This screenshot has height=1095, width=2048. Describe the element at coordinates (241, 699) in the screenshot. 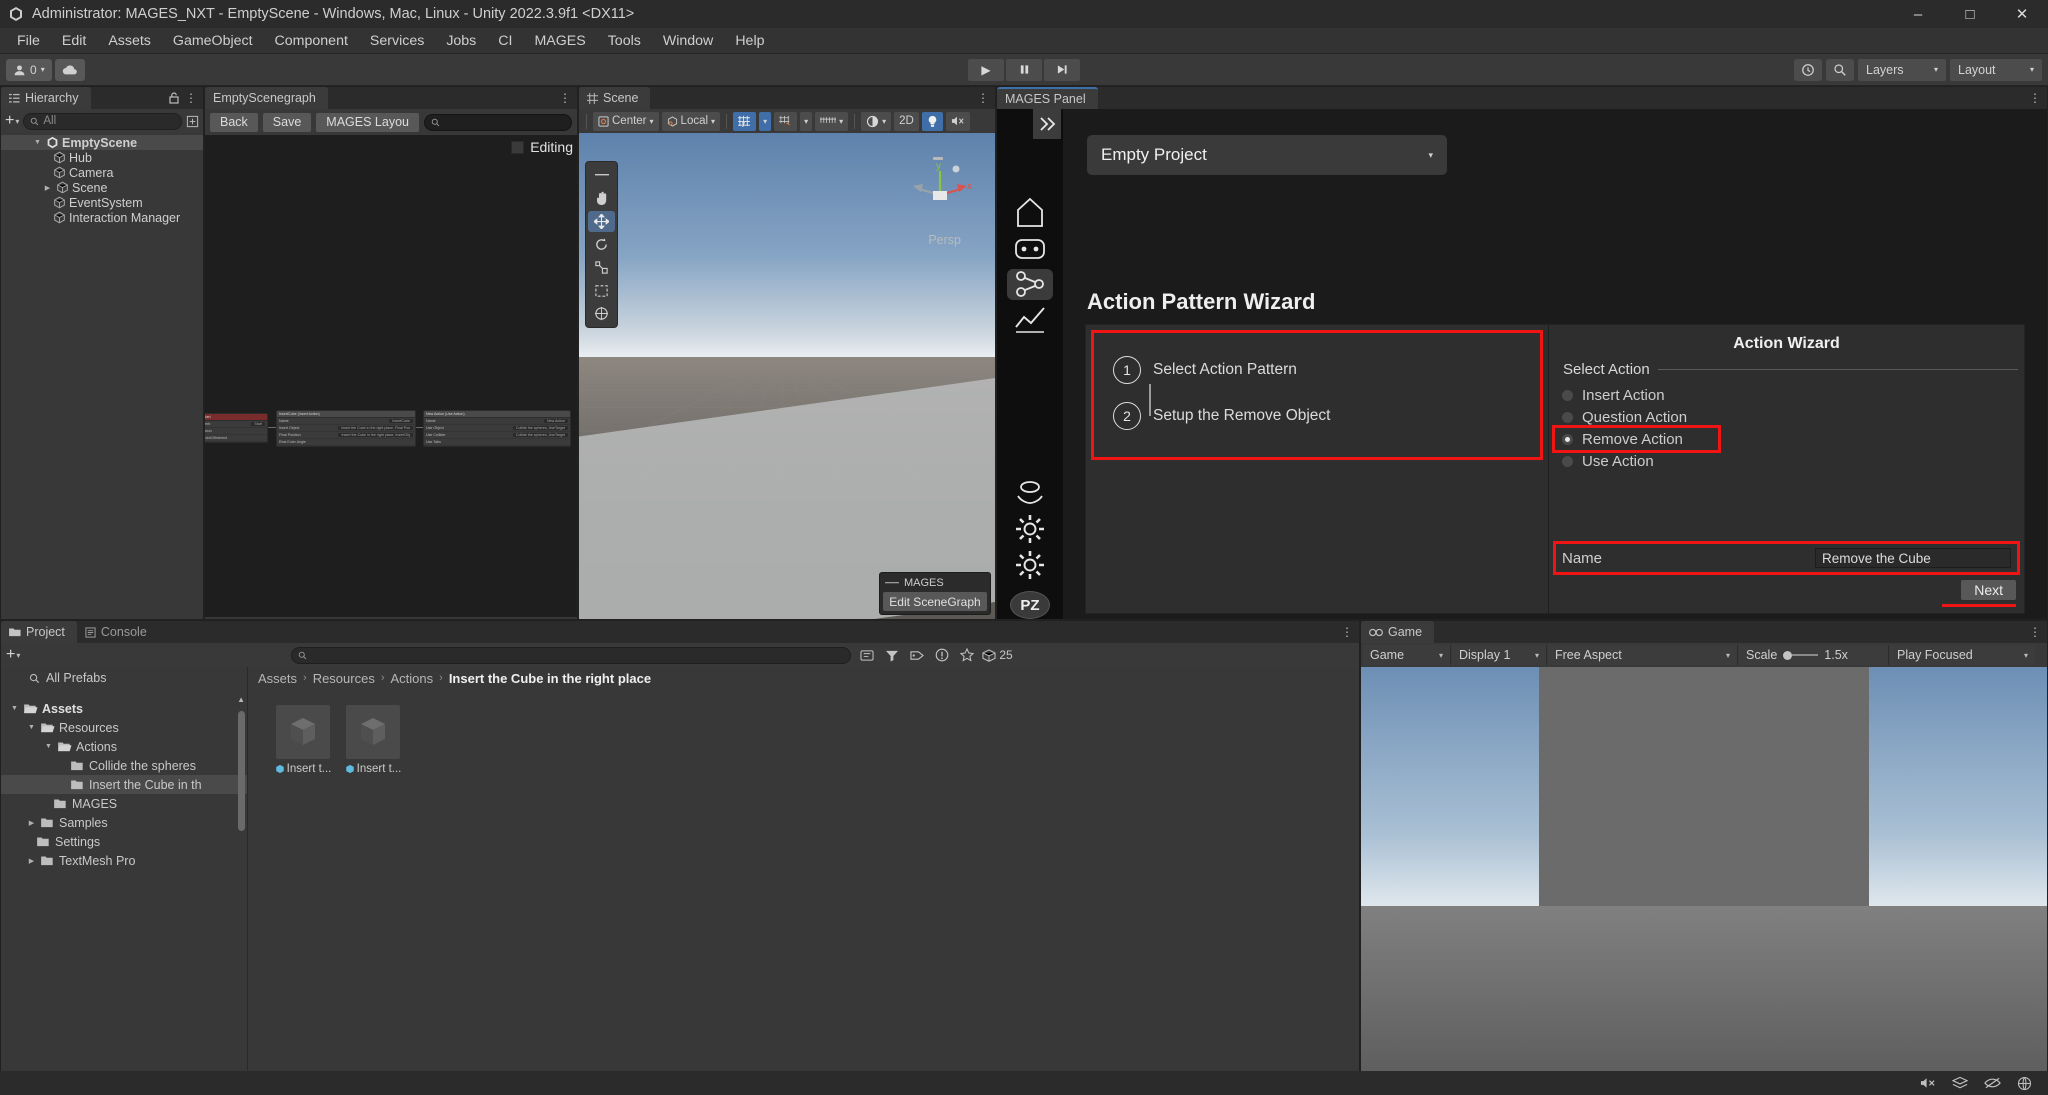

I see `scroll-up-arrow-icon: ▲` at that location.